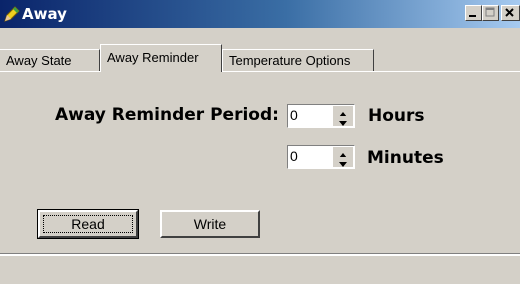 This screenshot has width=520, height=284. I want to click on minutes-spin-buttons, so click(343, 157).